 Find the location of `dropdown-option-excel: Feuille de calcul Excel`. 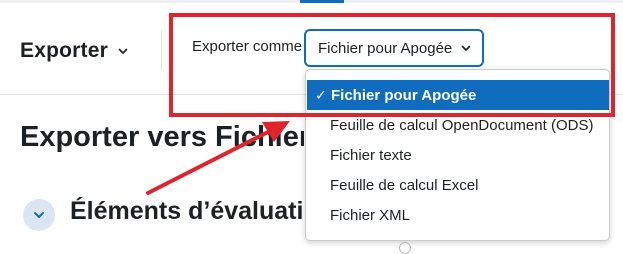

dropdown-option-excel: Feuille de calcul Excel is located at coordinates (458, 185).